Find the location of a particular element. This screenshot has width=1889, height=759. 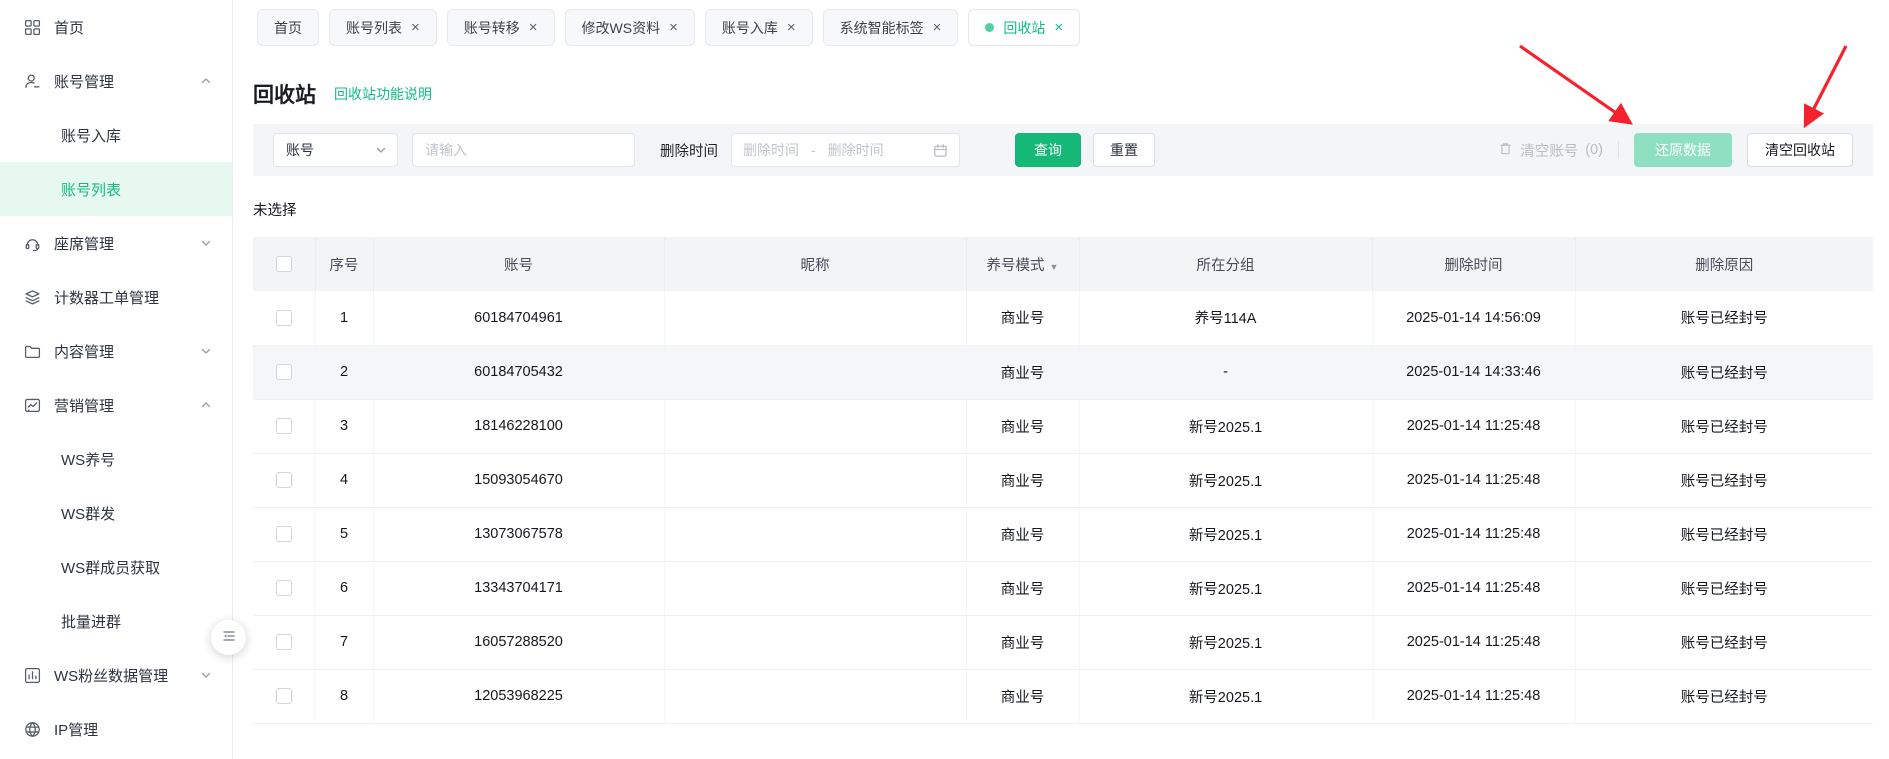

table-cell: 16057288520 is located at coordinates (519, 642).